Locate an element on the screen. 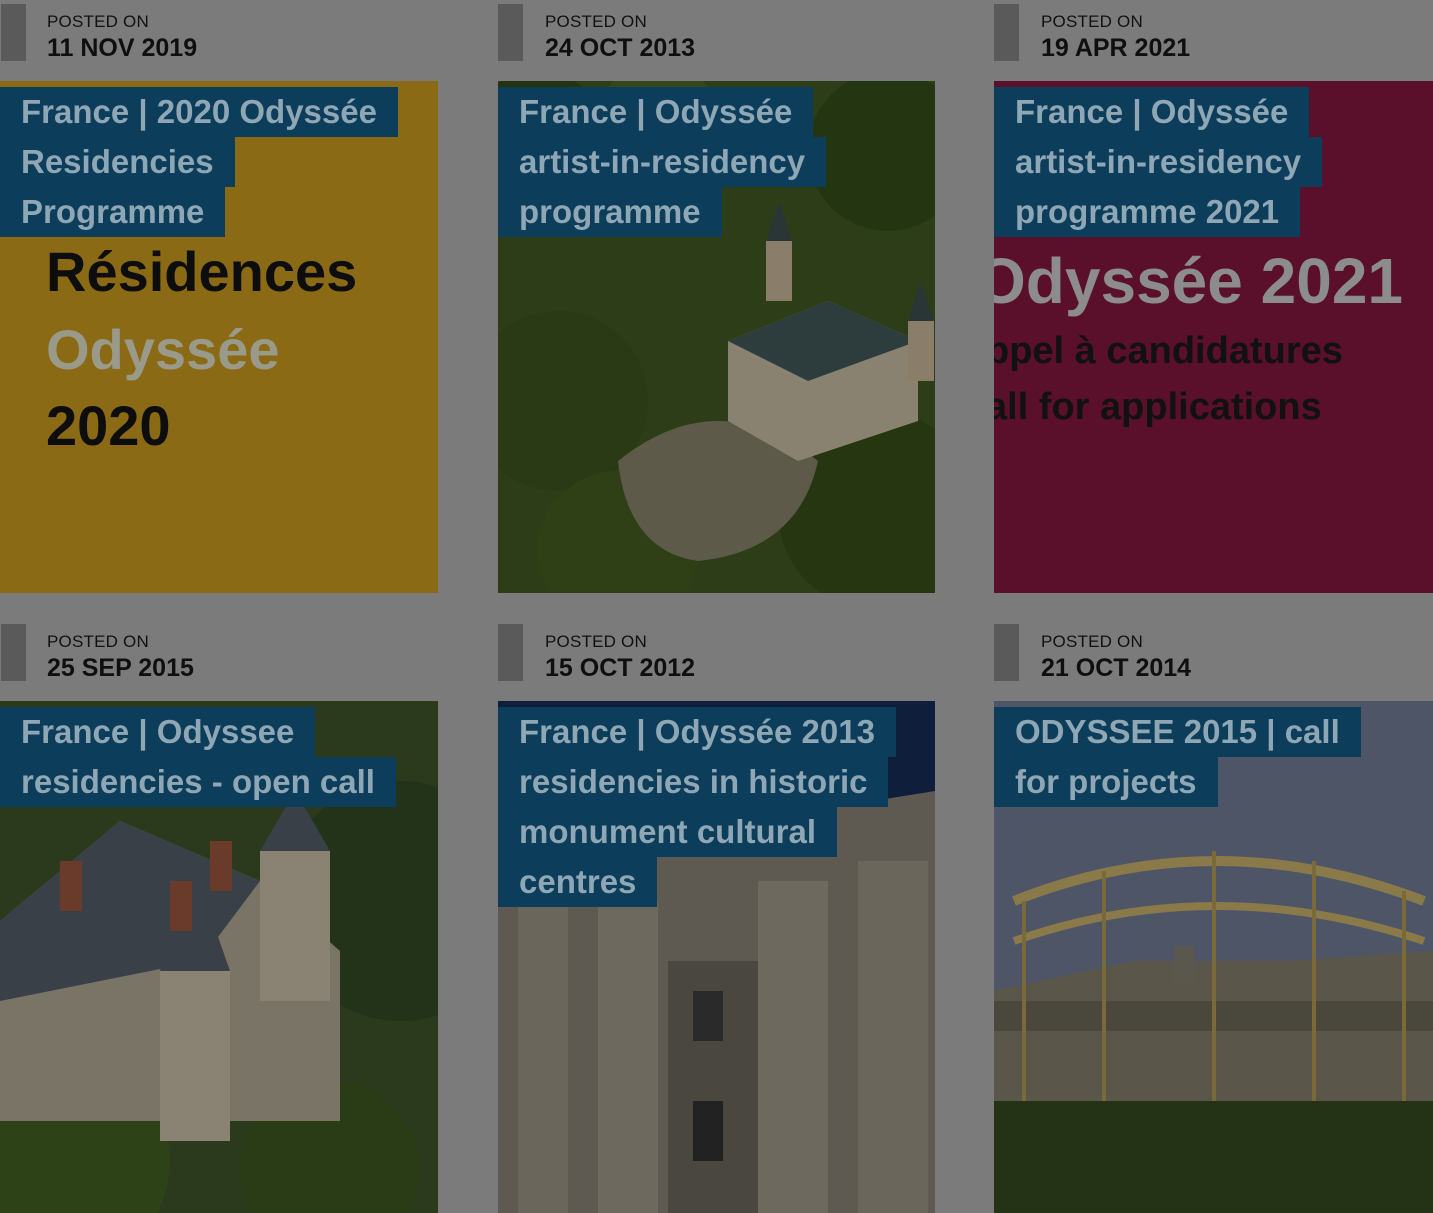 This screenshot has width=1433, height=1213. post-date: 15 OCT 2012 is located at coordinates (620, 668).